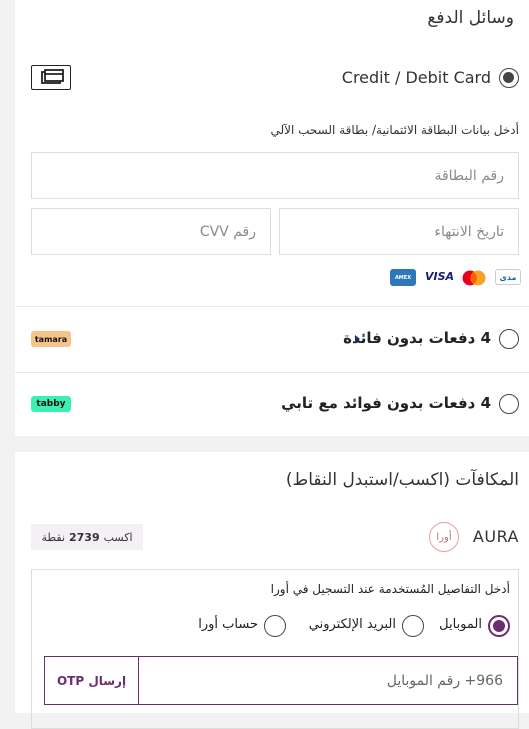  I want to click on mobile-otp-row: 966+ رقم الموبايل إرسال OTP, so click(281, 680).